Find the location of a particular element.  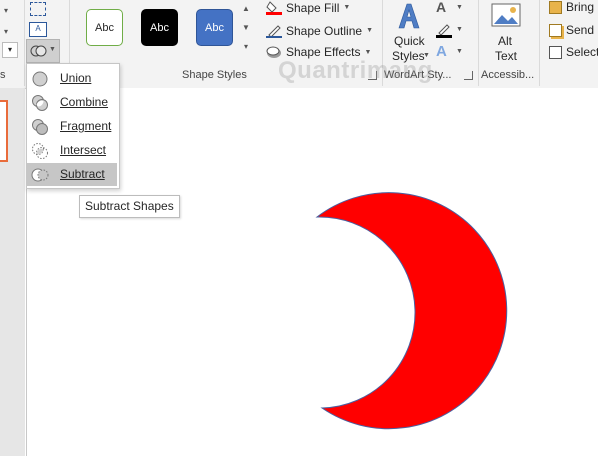

picture-icon is located at coordinates (506, 15).